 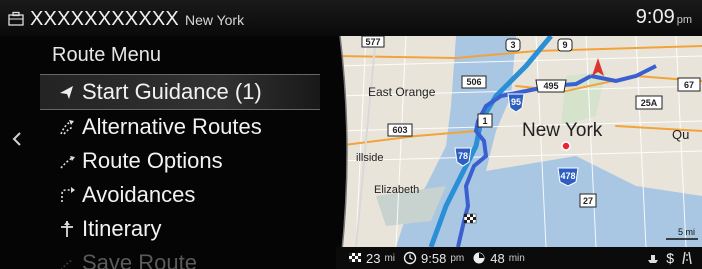 I want to click on arrival-time: 9:58 pm, so click(x=433, y=258).